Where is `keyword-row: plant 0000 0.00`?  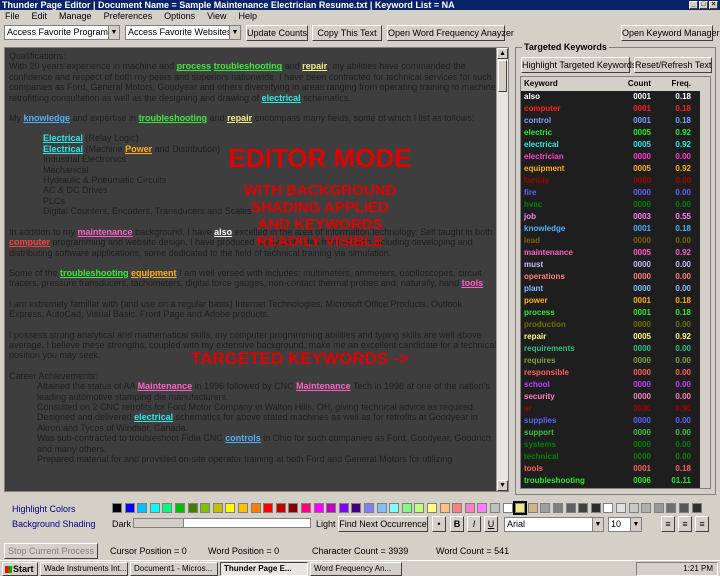
keyword-row: plant 0000 0.00 is located at coordinates (615, 289).